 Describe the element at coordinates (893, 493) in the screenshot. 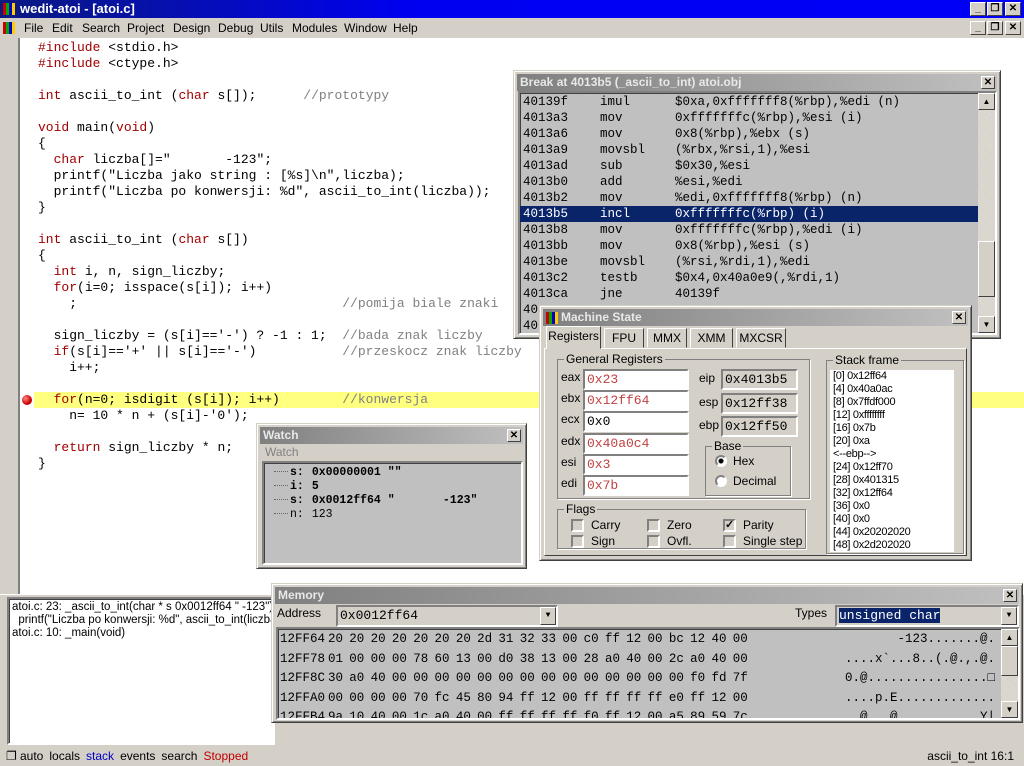

I see `stack-frame-item: [32] 0x12ff64` at that location.